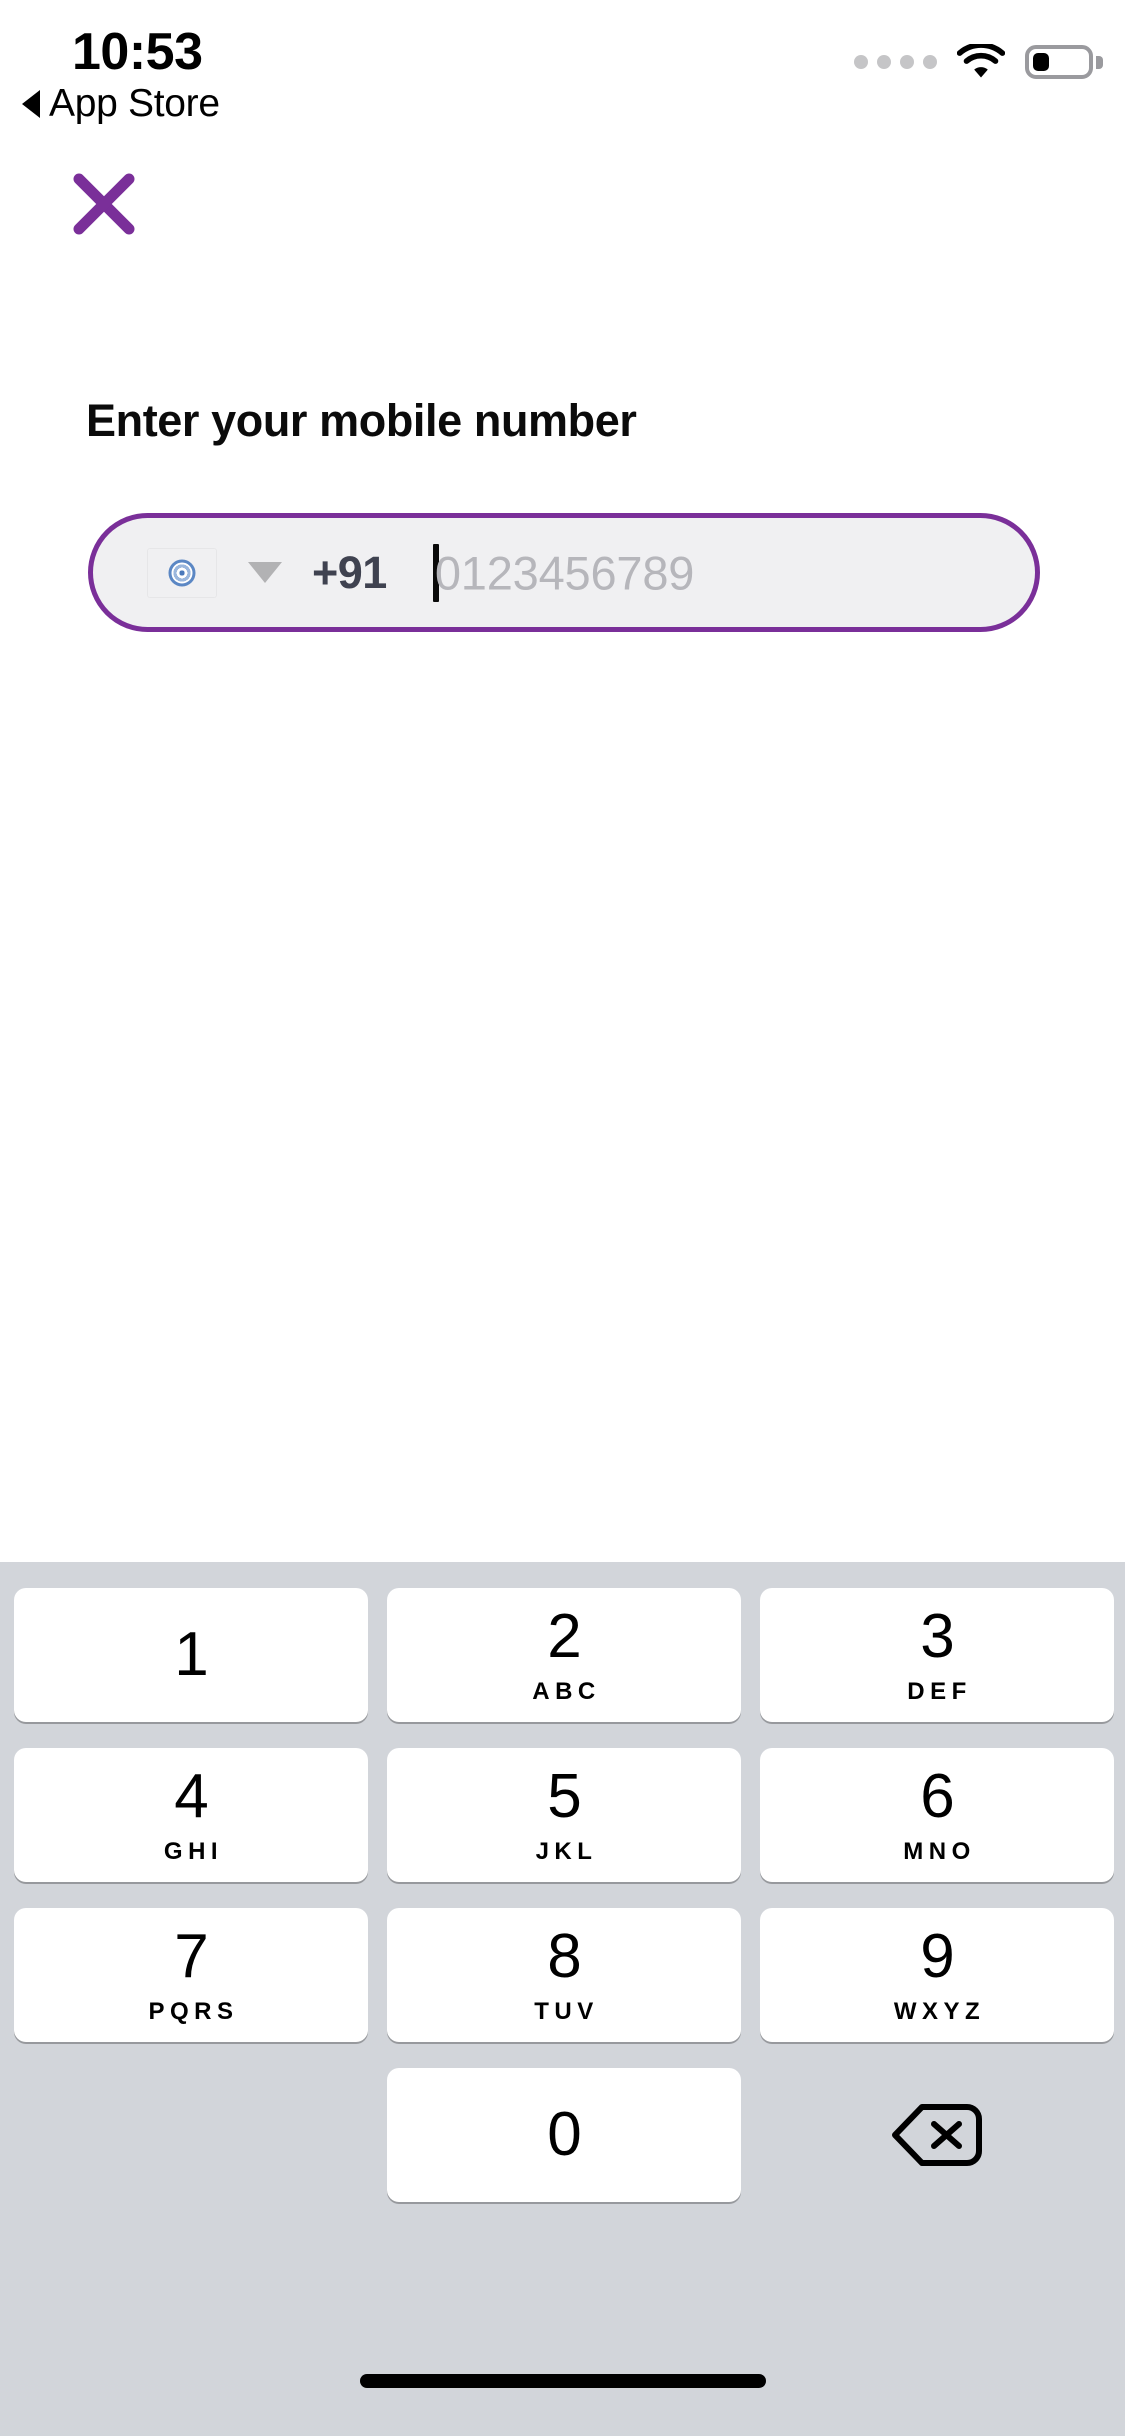 The width and height of the screenshot is (1125, 2436). What do you see at coordinates (562, 2381) in the screenshot?
I see `home-indicator-bar` at bounding box center [562, 2381].